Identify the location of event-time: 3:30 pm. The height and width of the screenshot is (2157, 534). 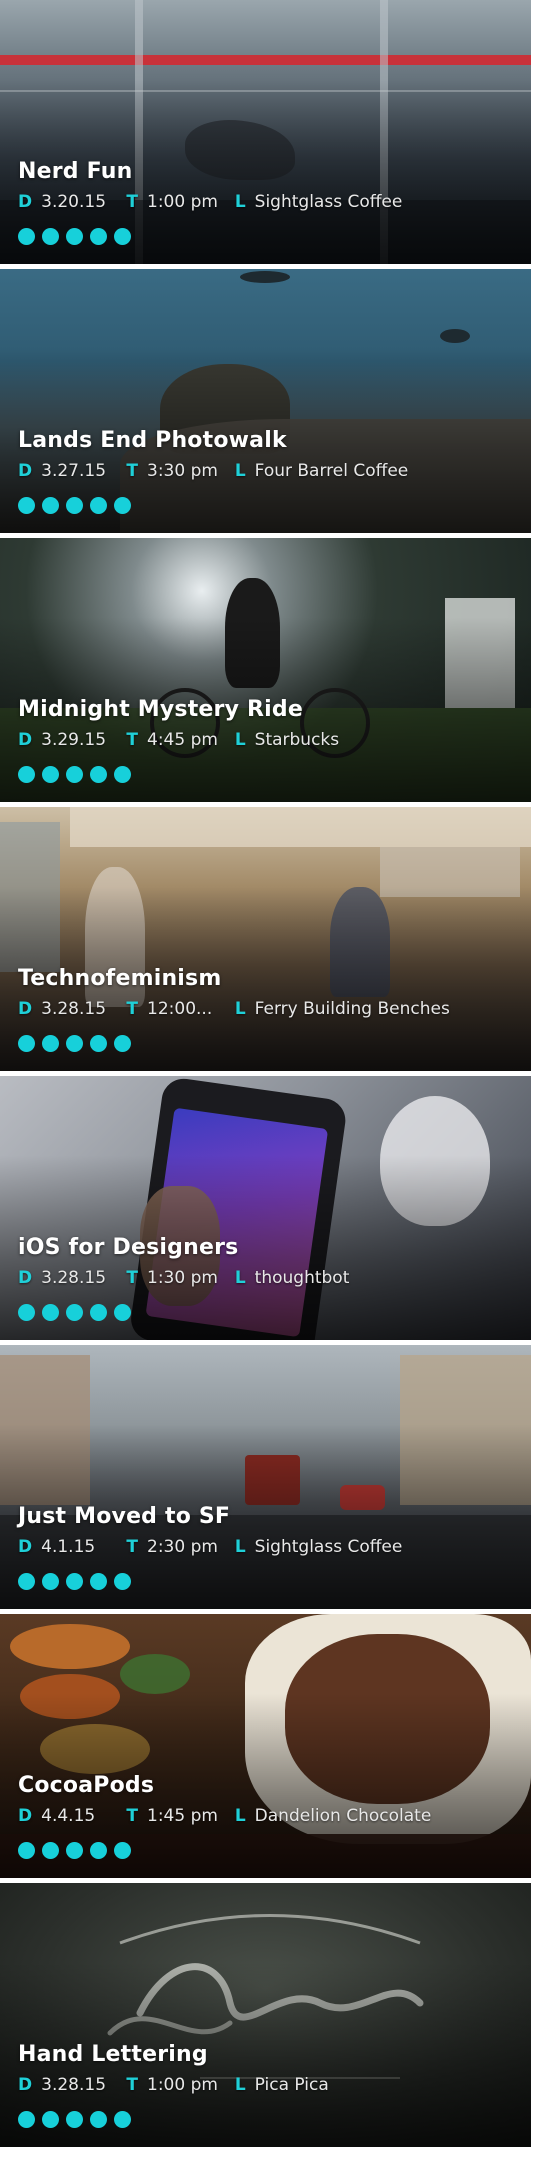
(182, 471).